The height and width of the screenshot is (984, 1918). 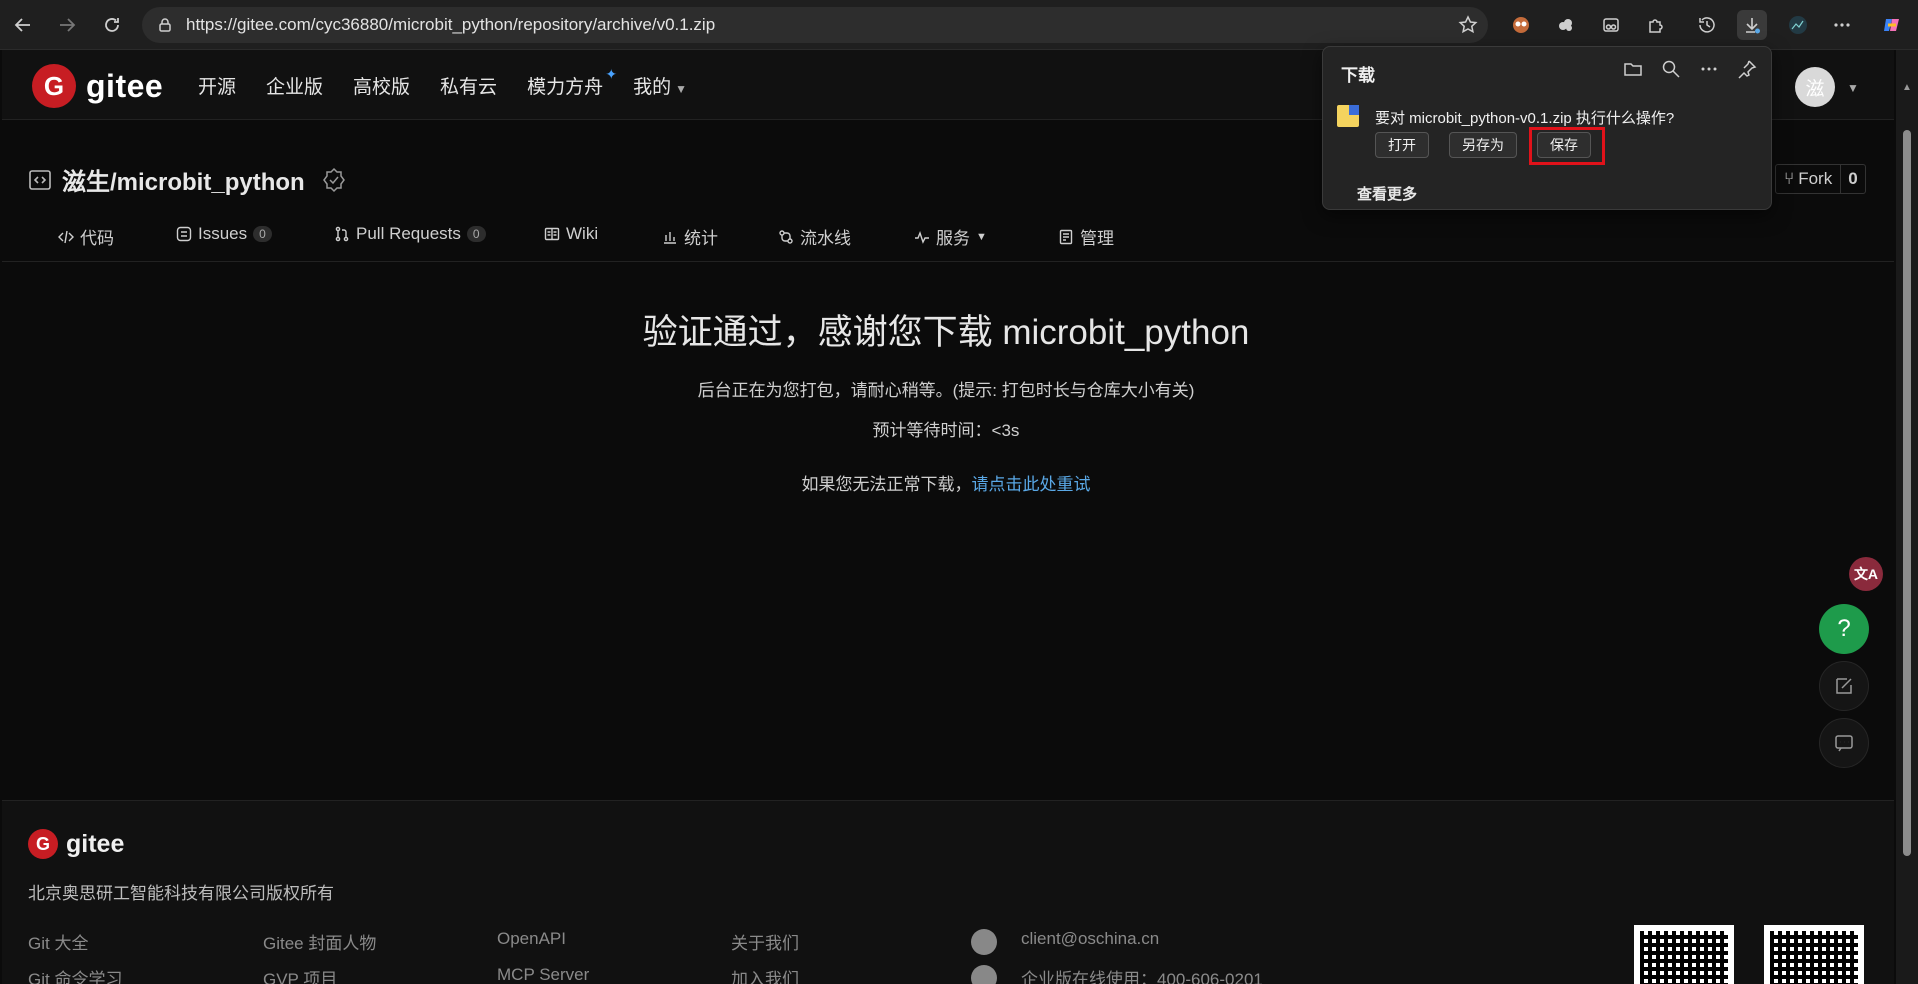 What do you see at coordinates (1707, 25) in the screenshot?
I see `history-icon` at bounding box center [1707, 25].